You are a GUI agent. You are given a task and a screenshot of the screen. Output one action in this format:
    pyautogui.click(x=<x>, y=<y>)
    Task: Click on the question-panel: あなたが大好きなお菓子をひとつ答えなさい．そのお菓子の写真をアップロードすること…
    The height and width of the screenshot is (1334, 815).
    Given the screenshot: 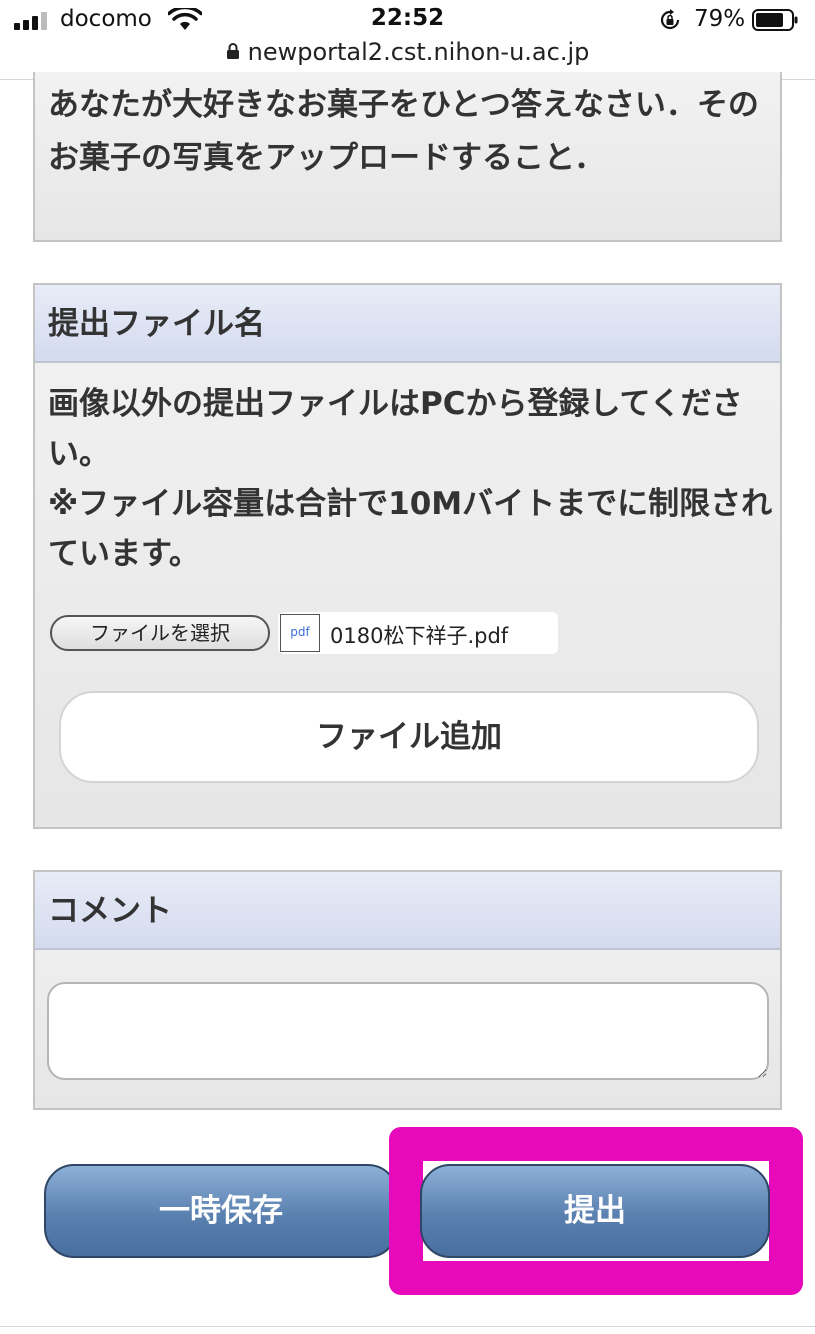 What is the action you would take?
    pyautogui.click(x=407, y=157)
    